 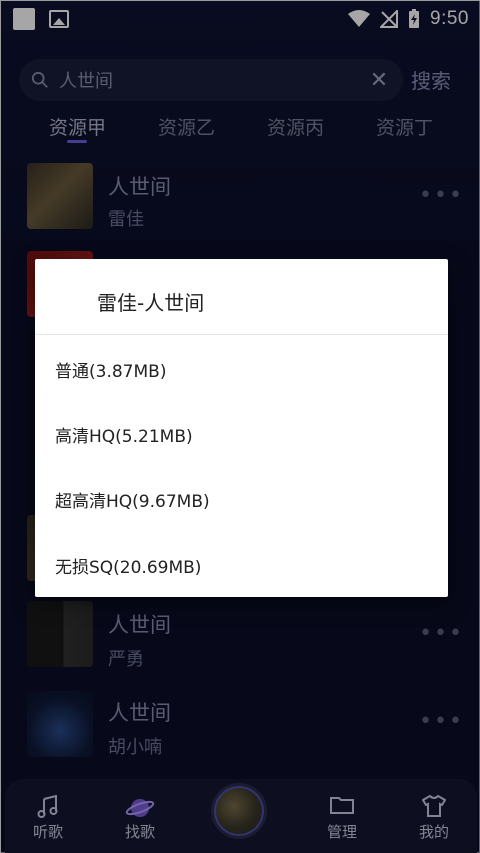 What do you see at coordinates (240, 499) in the screenshot?
I see `quality-option-super-hq: 超高清HQ(9.67MB)` at bounding box center [240, 499].